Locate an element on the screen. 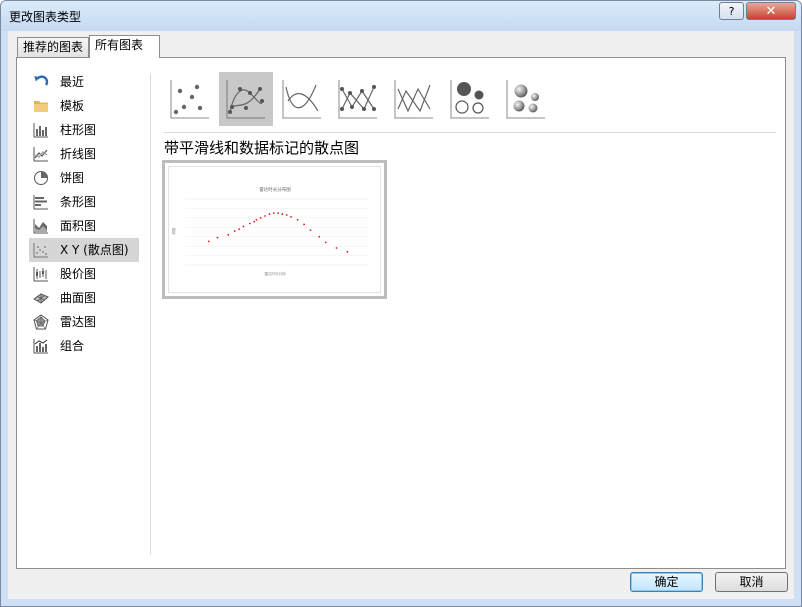  sidebar-item-label: 柱形图 is located at coordinates (78, 130).